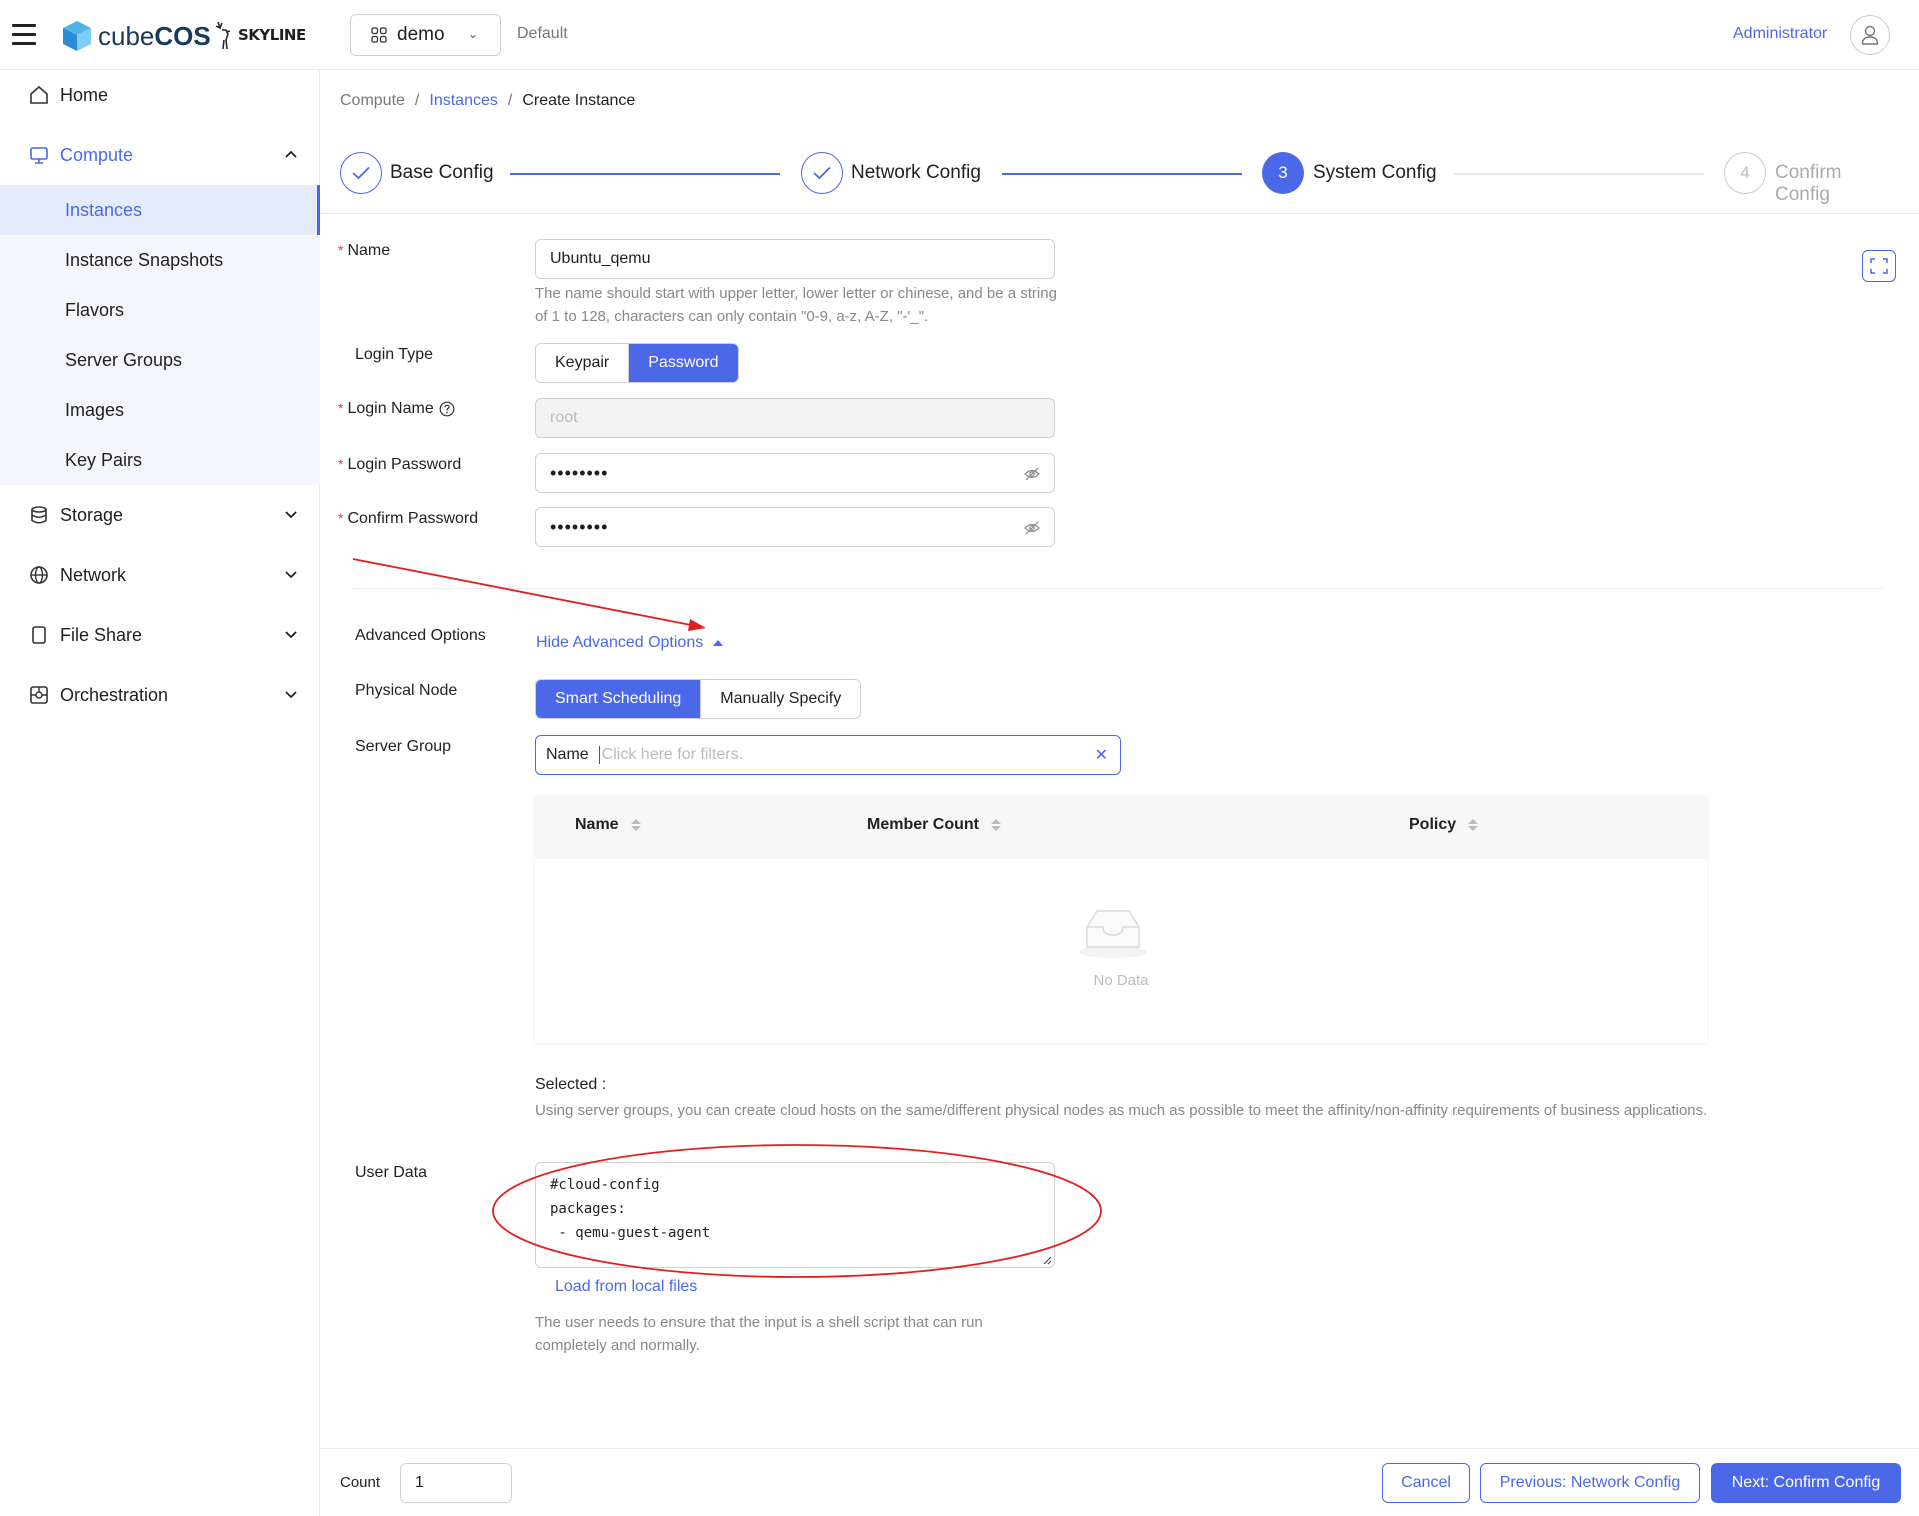 This screenshot has height=1516, width=1919. What do you see at coordinates (1122, 174) in the screenshot?
I see `step-line` at bounding box center [1122, 174].